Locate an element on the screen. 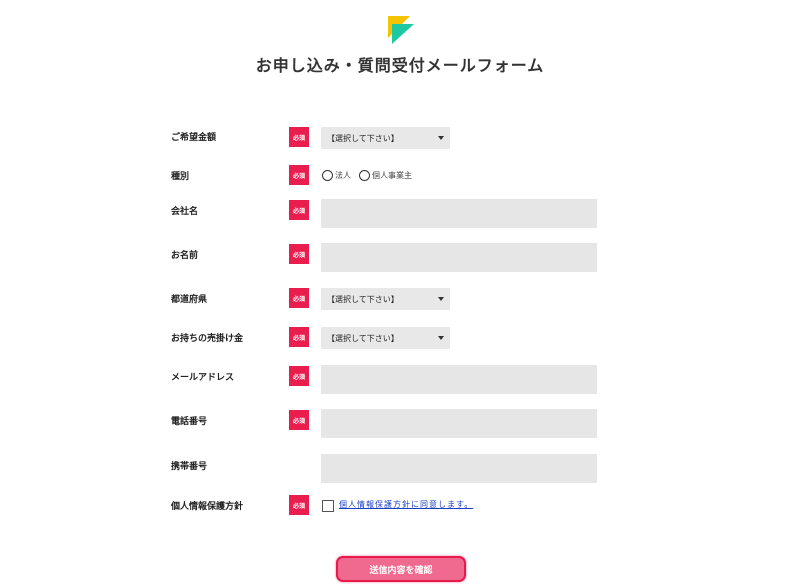 The image size is (800, 588). type-radio-group: 法人 個人事業主 is located at coordinates (371, 175).